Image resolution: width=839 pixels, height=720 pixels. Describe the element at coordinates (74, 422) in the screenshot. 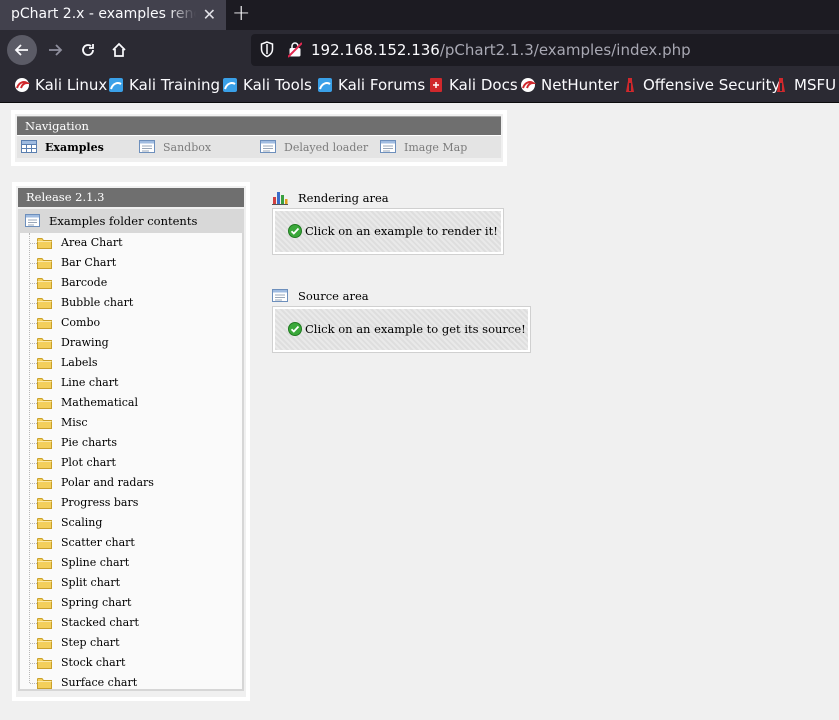

I see `folder-label: Misc` at that location.